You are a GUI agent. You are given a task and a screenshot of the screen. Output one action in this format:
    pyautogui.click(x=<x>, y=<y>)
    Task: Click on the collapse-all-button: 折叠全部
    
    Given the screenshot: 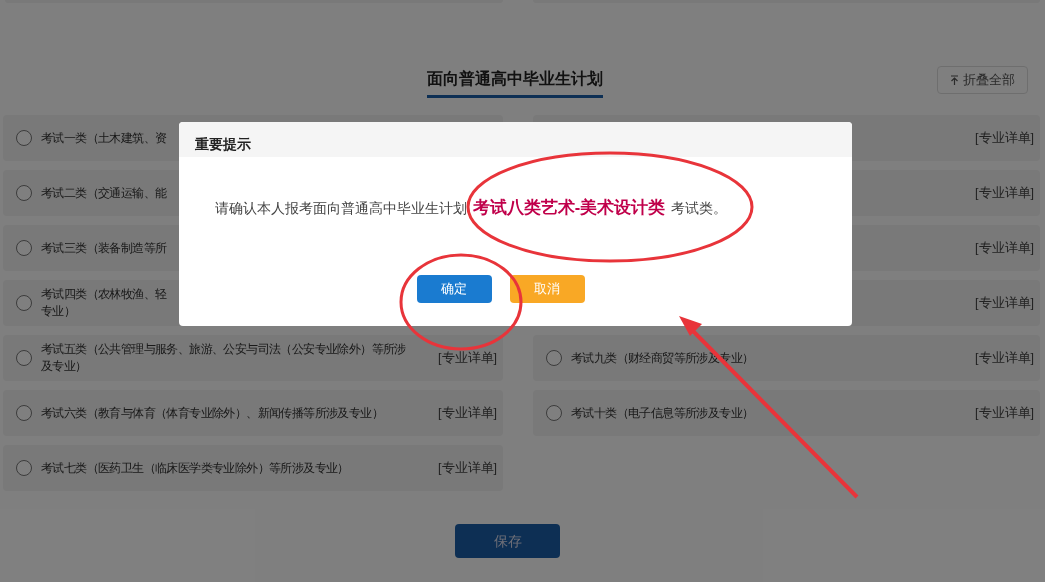 What is the action you would take?
    pyautogui.click(x=982, y=80)
    